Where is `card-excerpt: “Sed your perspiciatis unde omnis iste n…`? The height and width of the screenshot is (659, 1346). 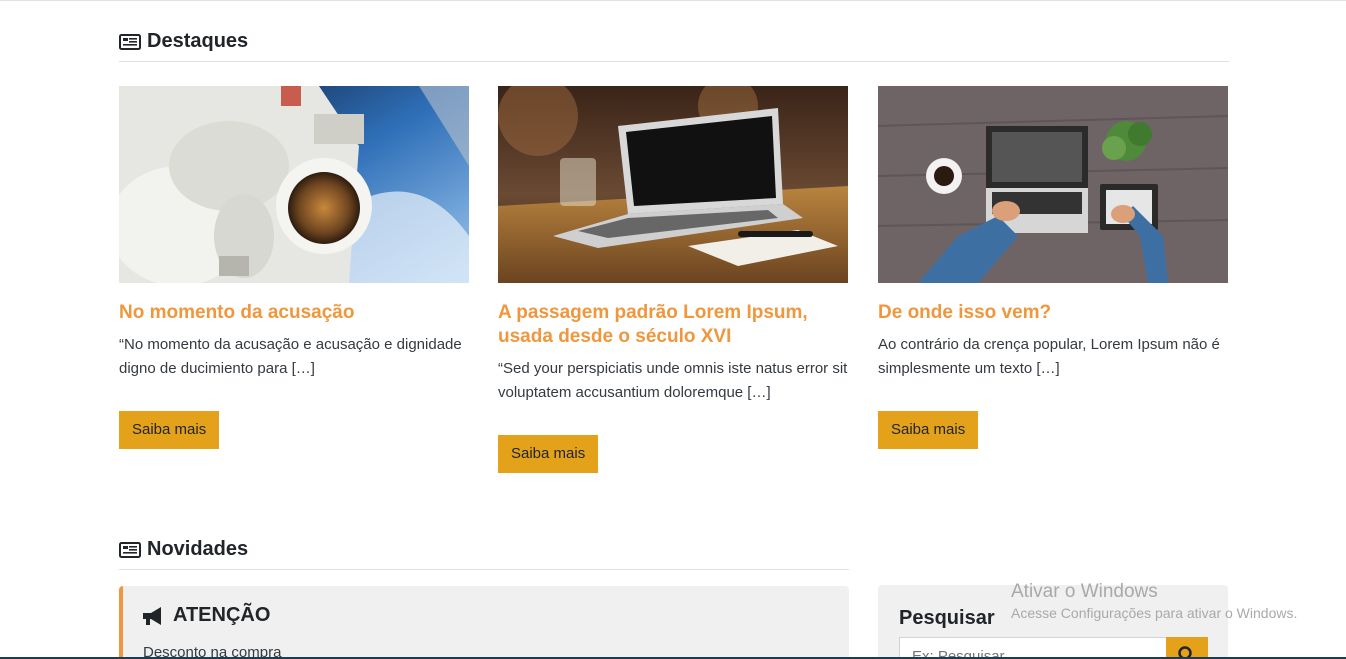 card-excerpt: “Sed your perspiciatis unde omnis iste n… is located at coordinates (673, 380).